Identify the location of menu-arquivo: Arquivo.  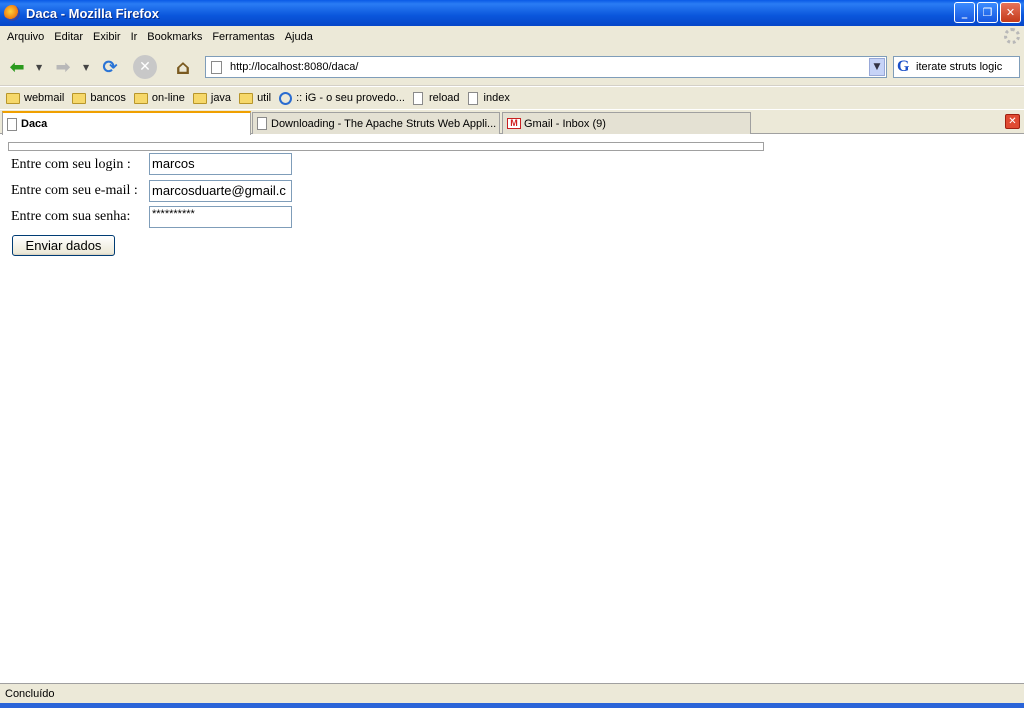
(25, 37).